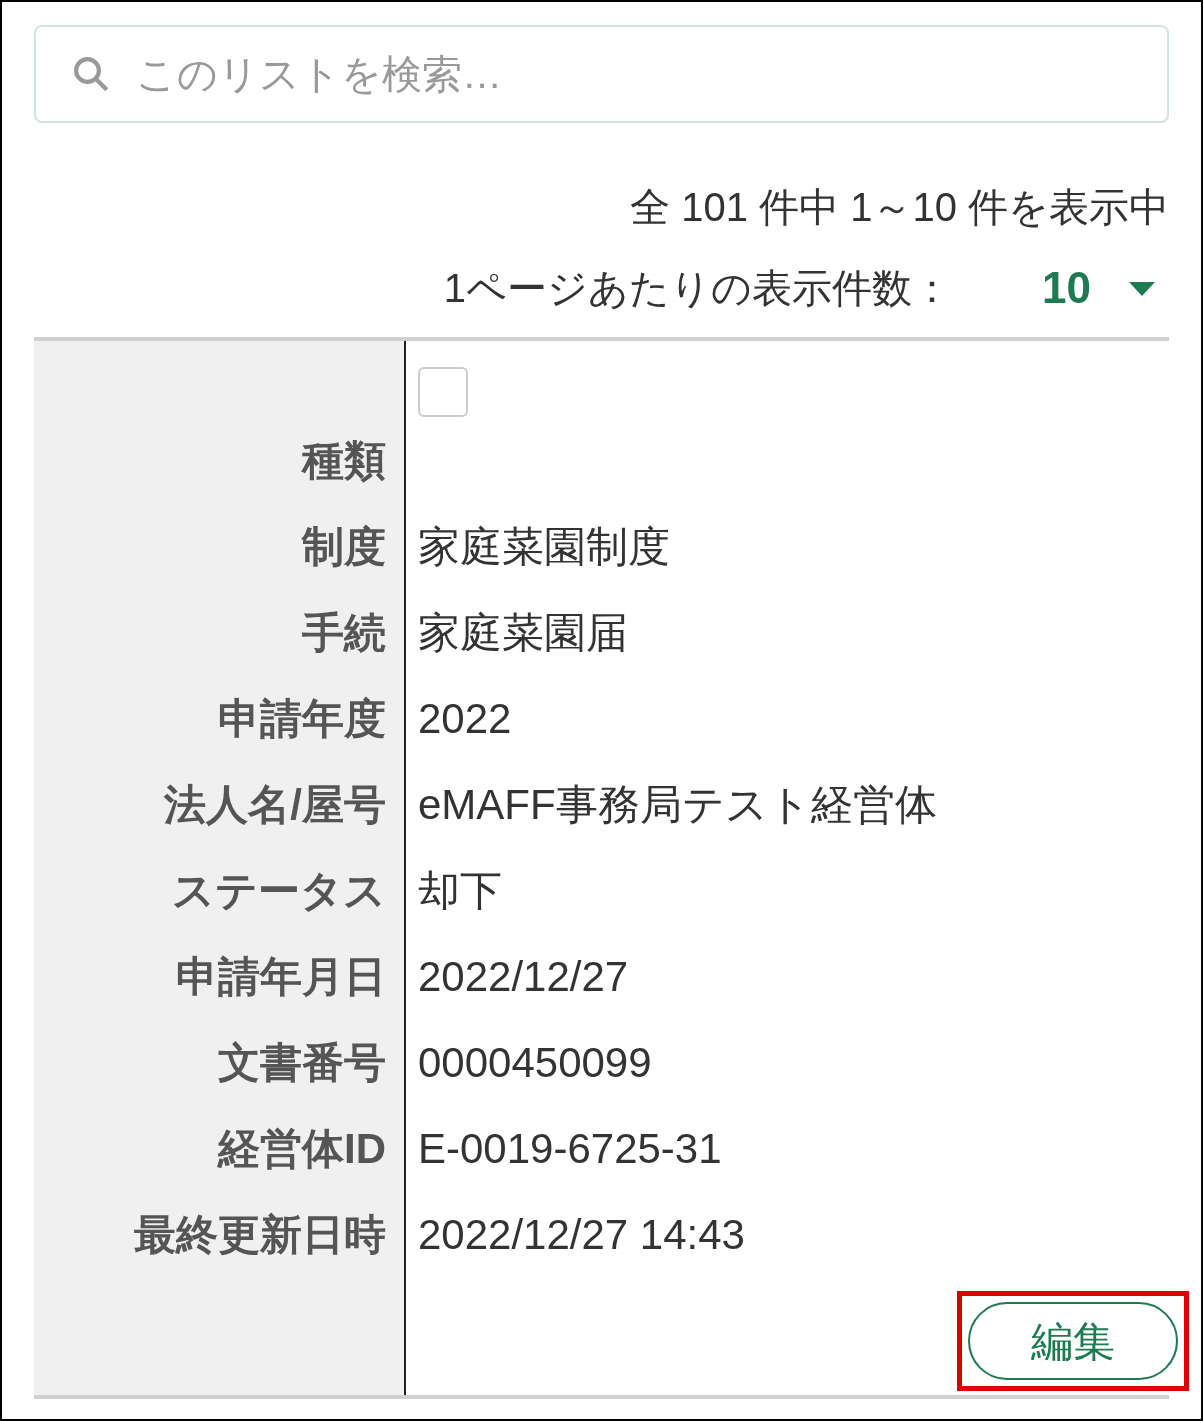 This screenshot has width=1203, height=1421. I want to click on field-value: 0000450099, so click(535, 1062).